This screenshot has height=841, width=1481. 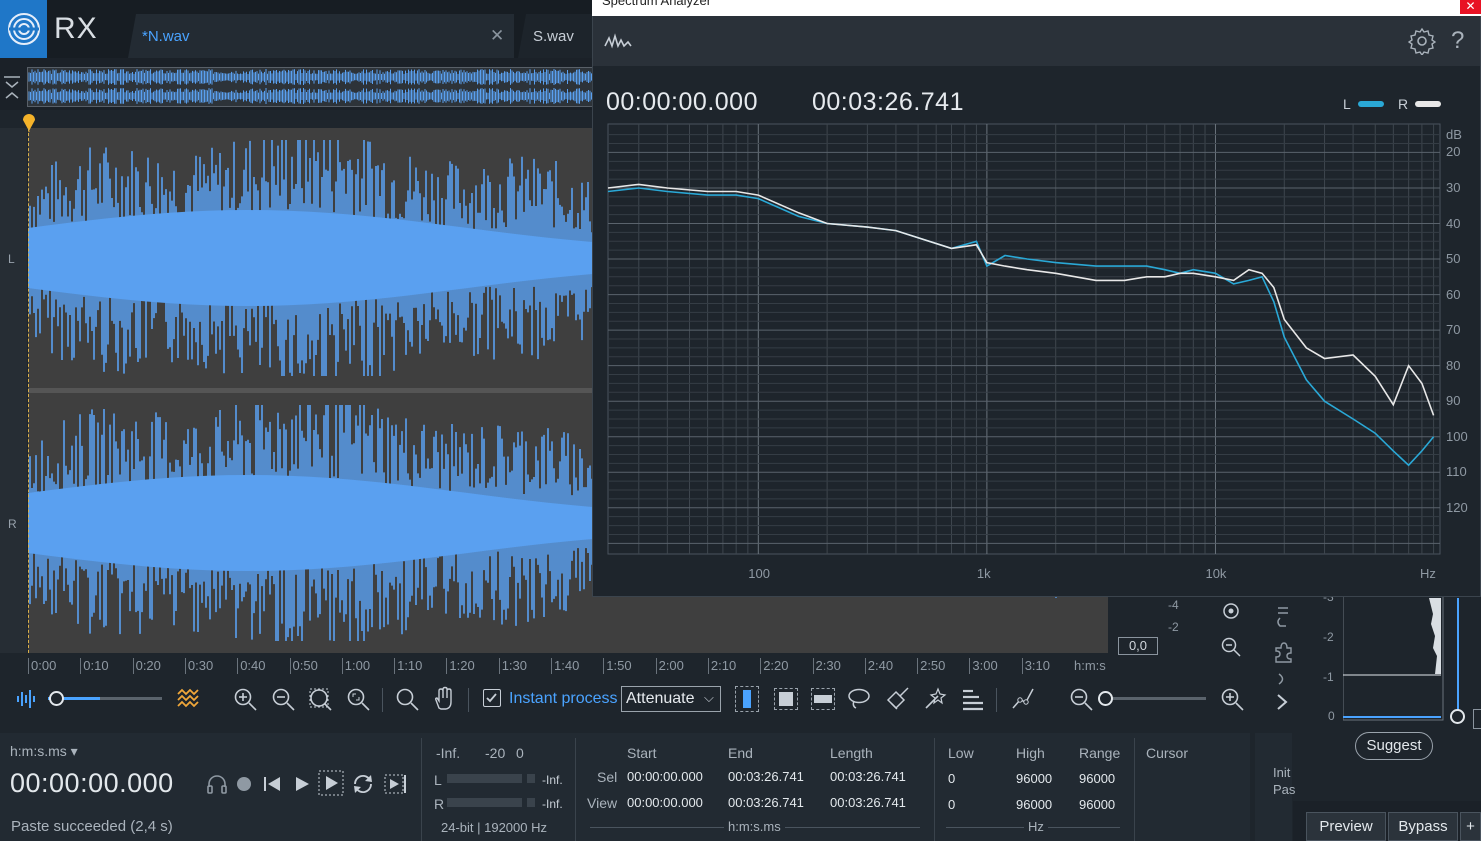 What do you see at coordinates (217, 784) in the screenshot?
I see `headphones-icon` at bounding box center [217, 784].